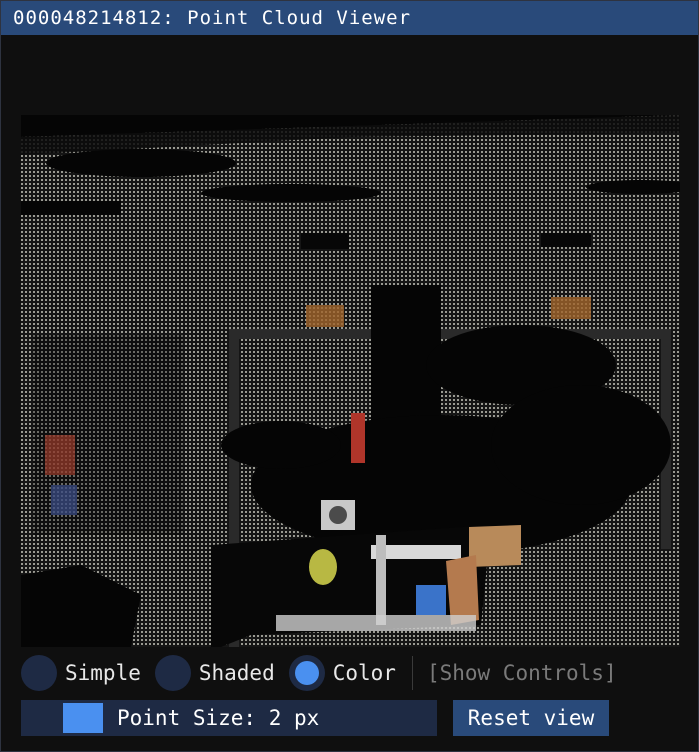  I want to click on radio-color: Color, so click(342, 673).